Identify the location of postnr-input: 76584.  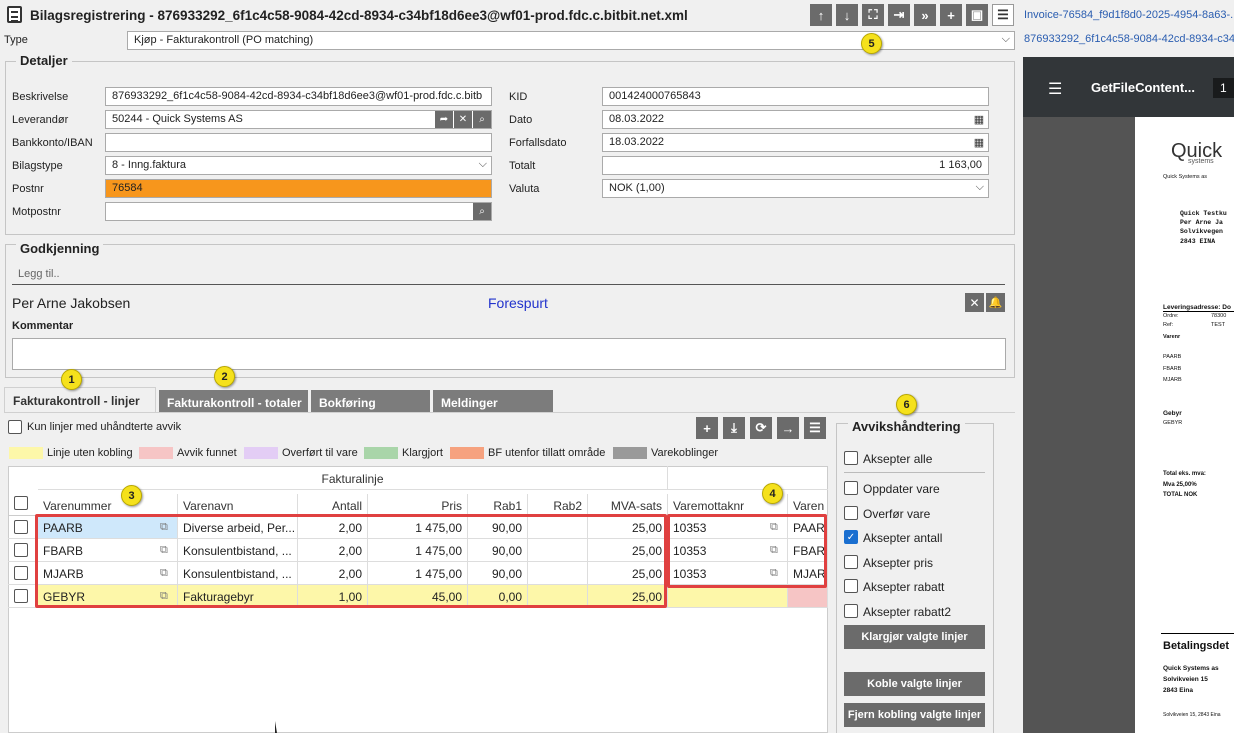
(298, 188).